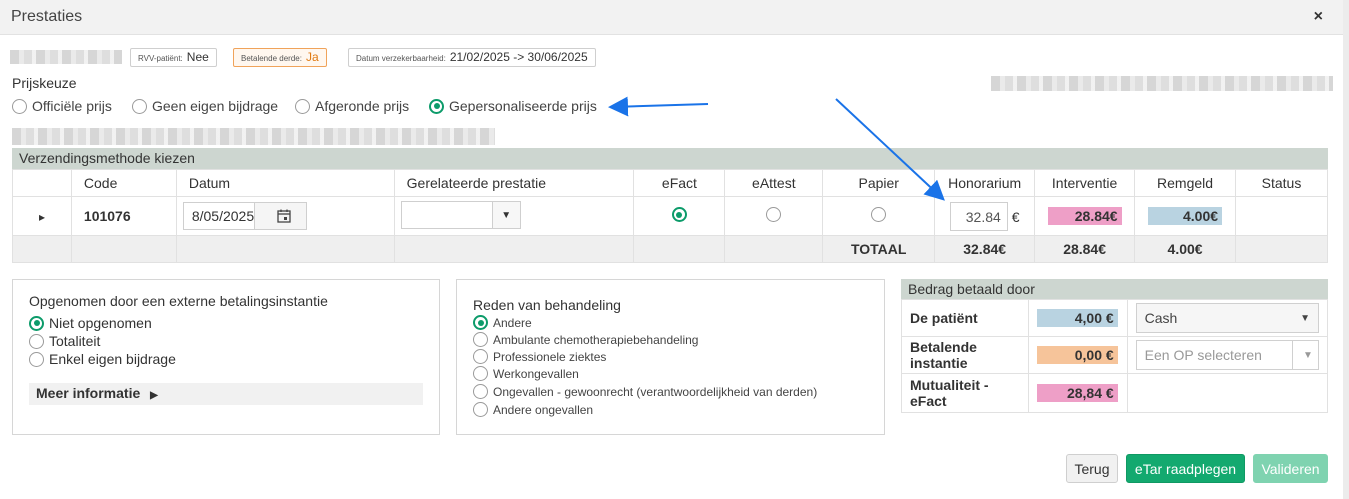 Image resolution: width=1349 pixels, height=499 pixels. What do you see at coordinates (965, 393) in the screenshot?
I see `bedrag-label: Mutualiteit - eFact` at bounding box center [965, 393].